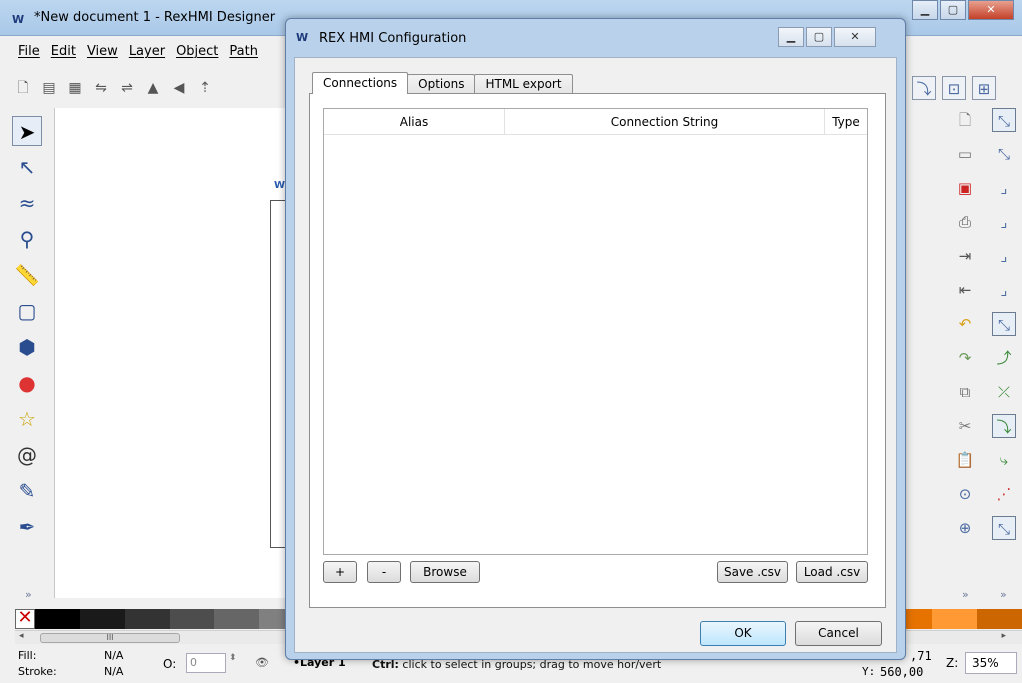 Image resolution: width=1022 pixels, height=683 pixels. Describe the element at coordinates (846, 122) in the screenshot. I see `column-type: Type` at that location.